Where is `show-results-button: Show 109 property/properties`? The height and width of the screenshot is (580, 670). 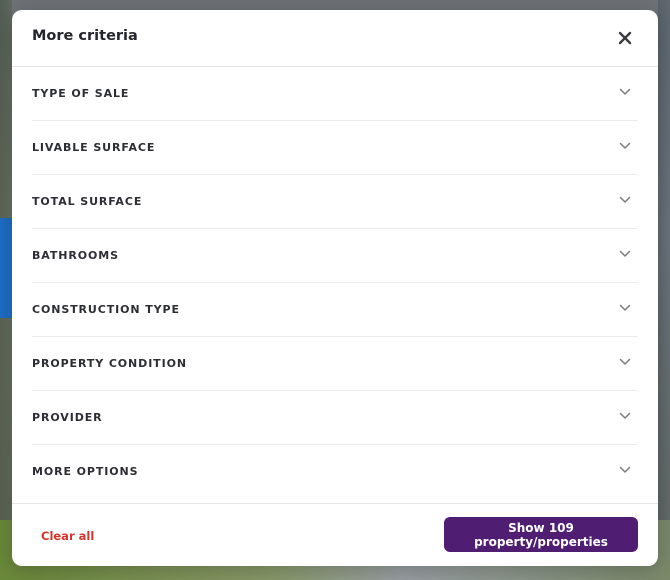 show-results-button: Show 109 property/properties is located at coordinates (541, 534).